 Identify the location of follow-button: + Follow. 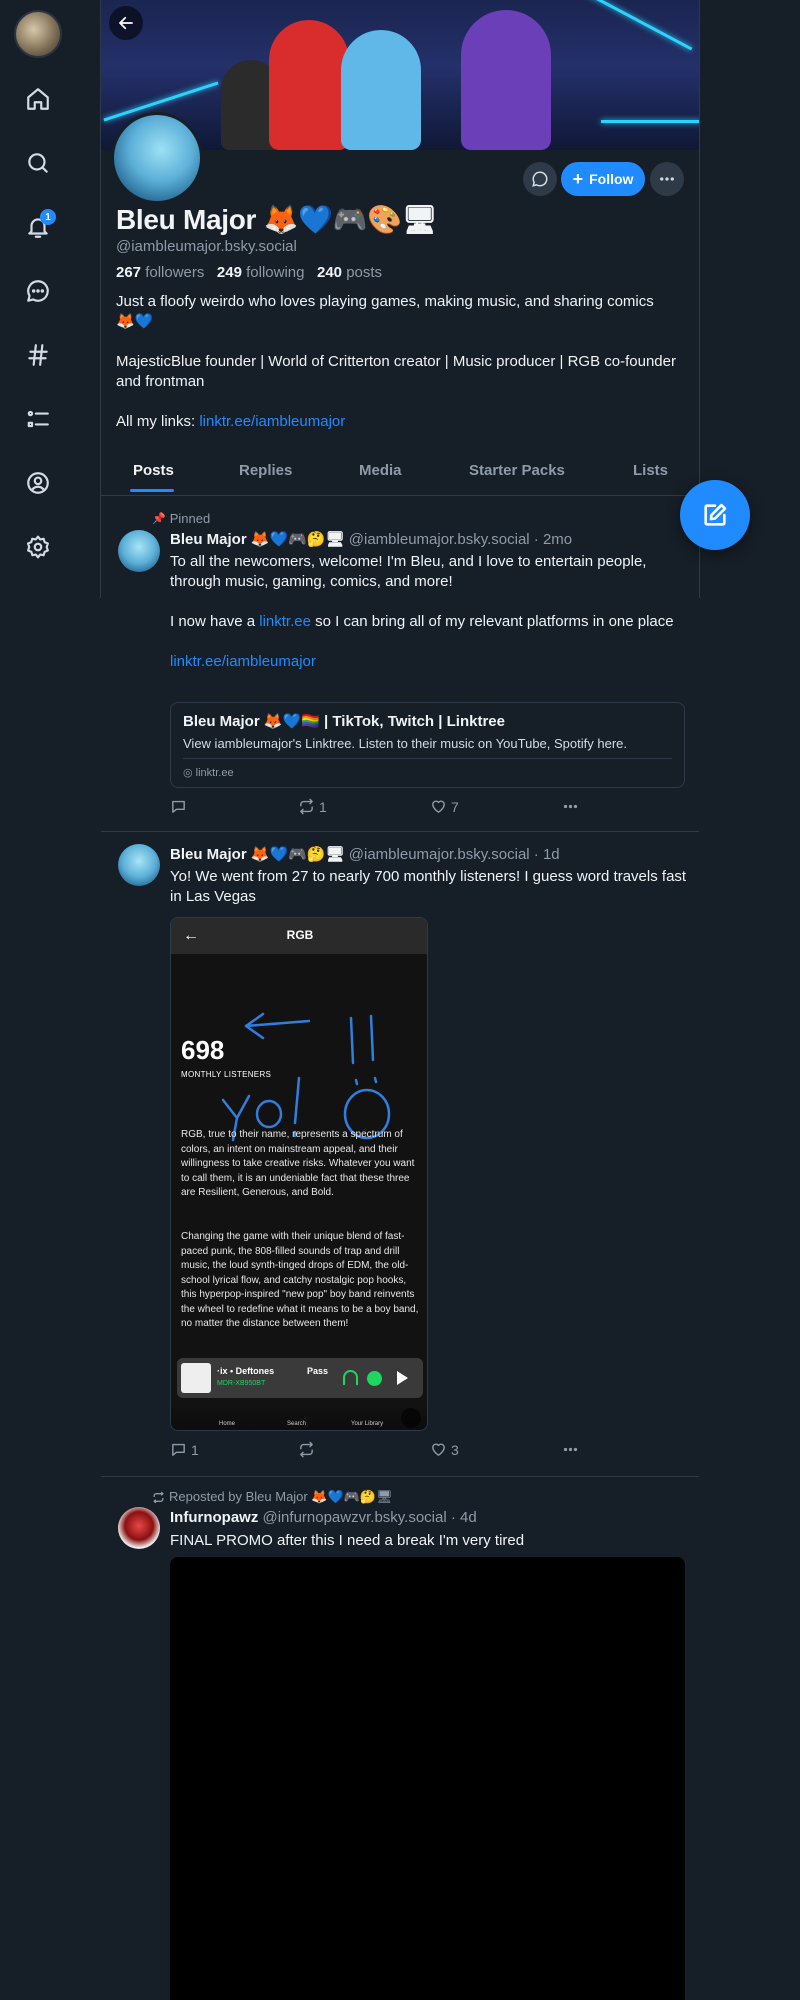
(603, 179).